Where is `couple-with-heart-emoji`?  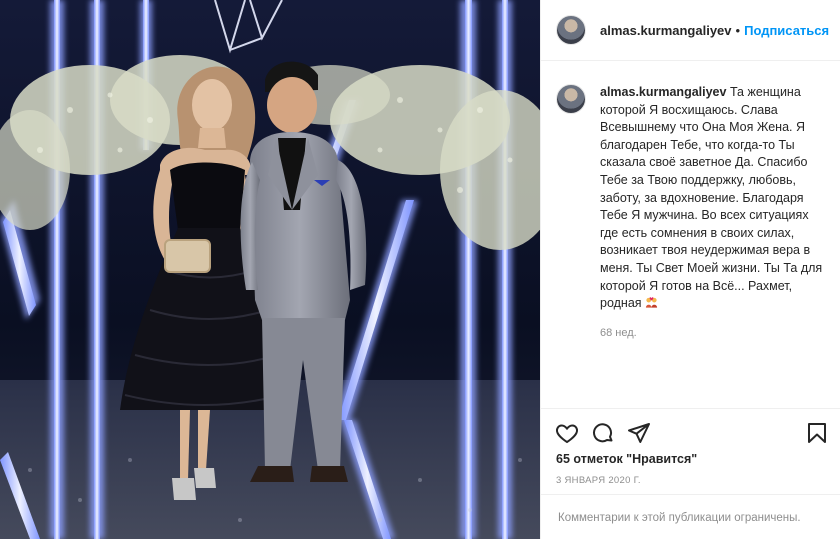 couple-with-heart-emoji is located at coordinates (651, 302).